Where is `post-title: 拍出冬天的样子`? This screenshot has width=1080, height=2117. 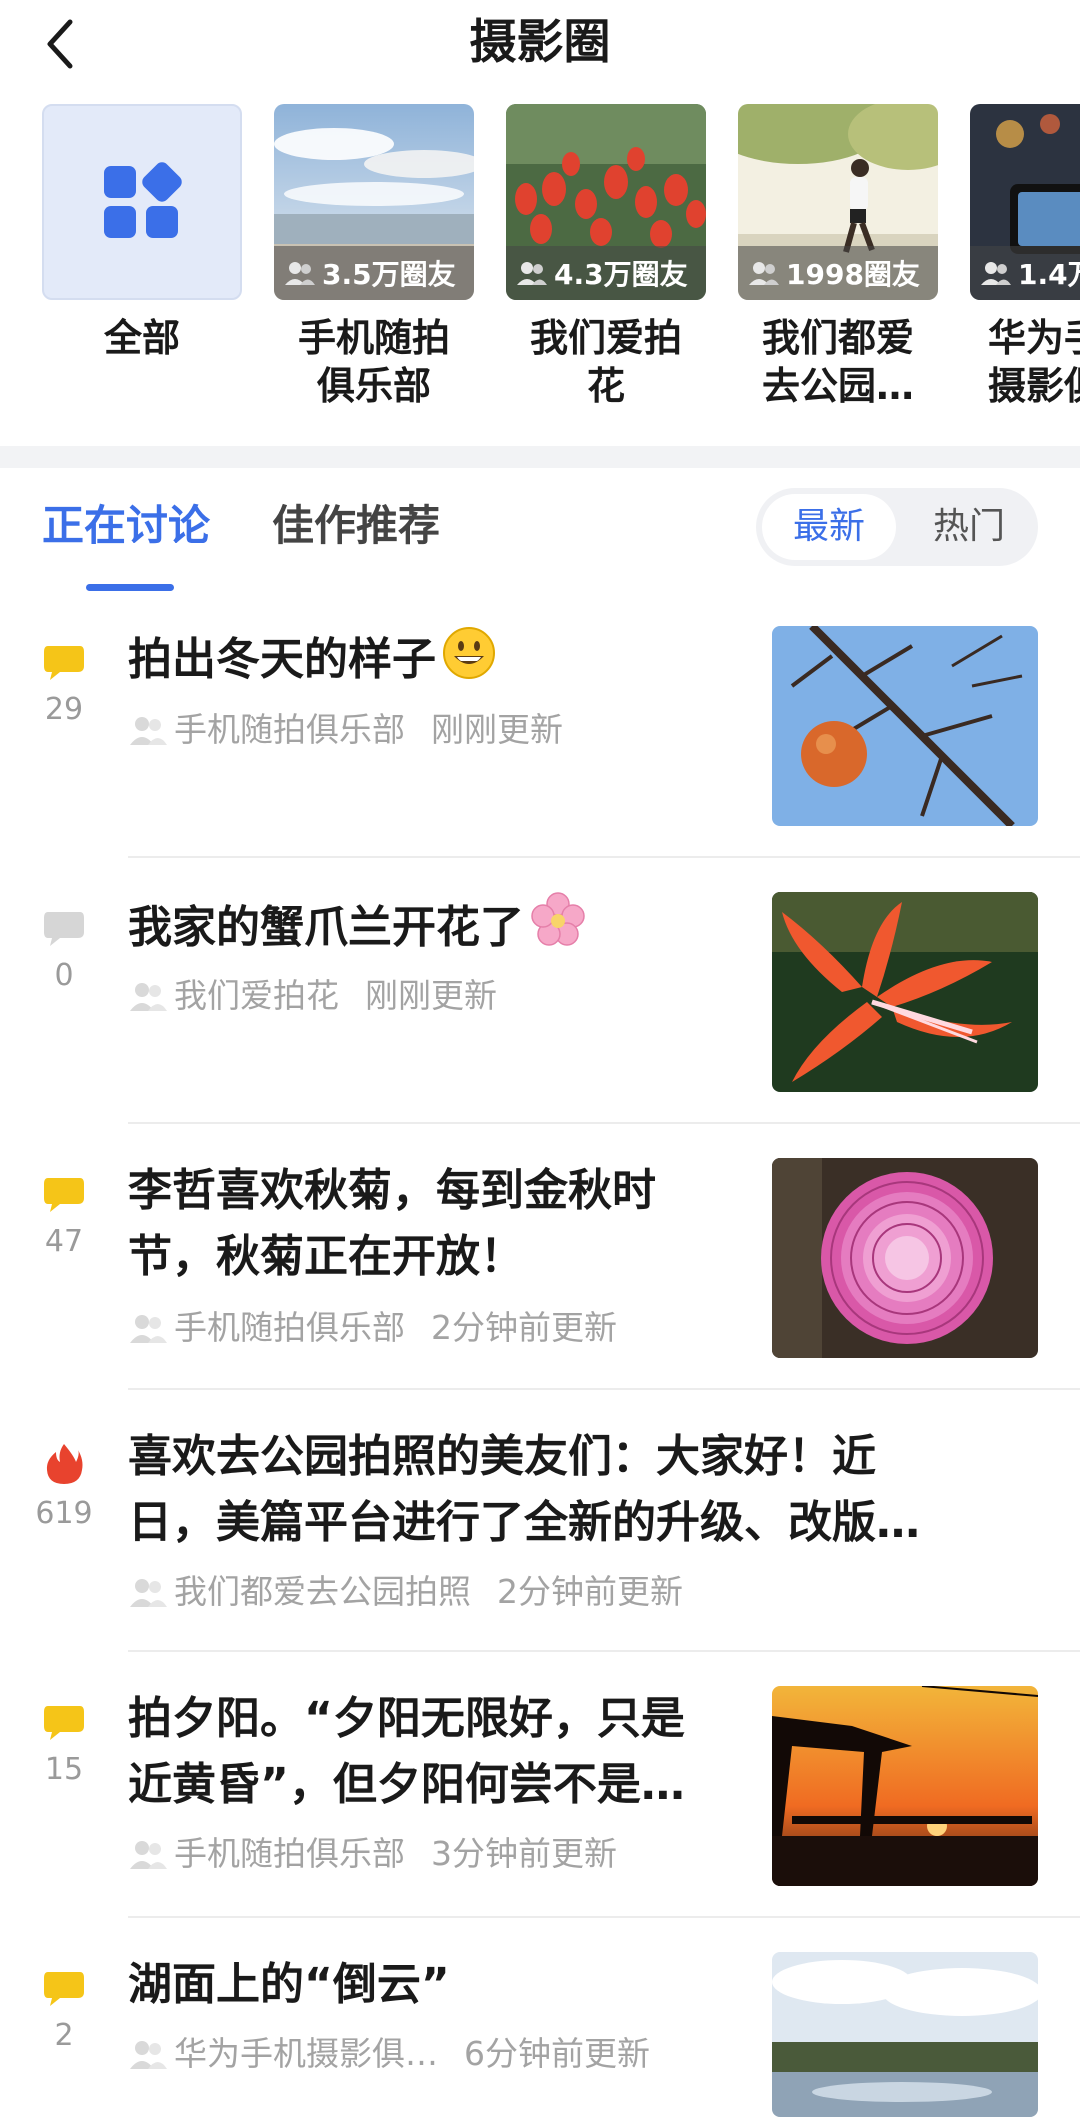
post-title: 拍出冬天的样子 is located at coordinates (312, 659).